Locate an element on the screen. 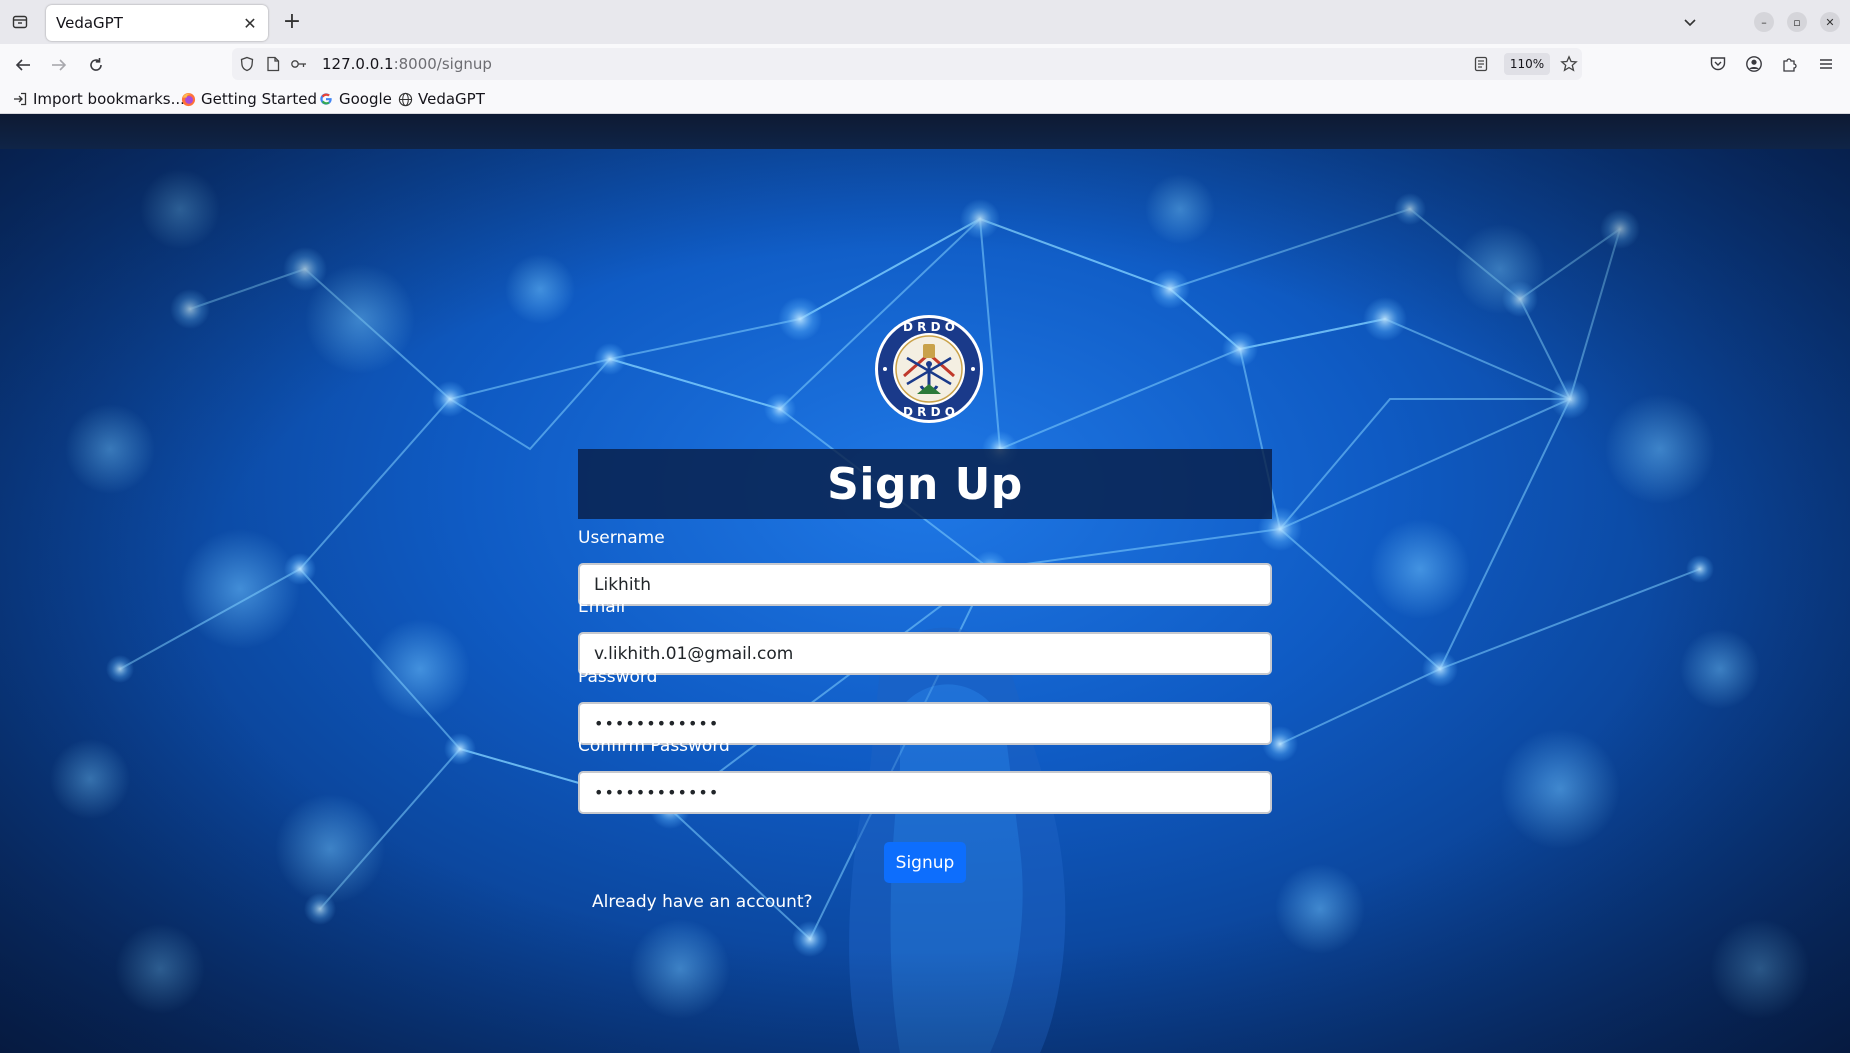  logo-bottom-text: D R D O is located at coordinates (929, 412).